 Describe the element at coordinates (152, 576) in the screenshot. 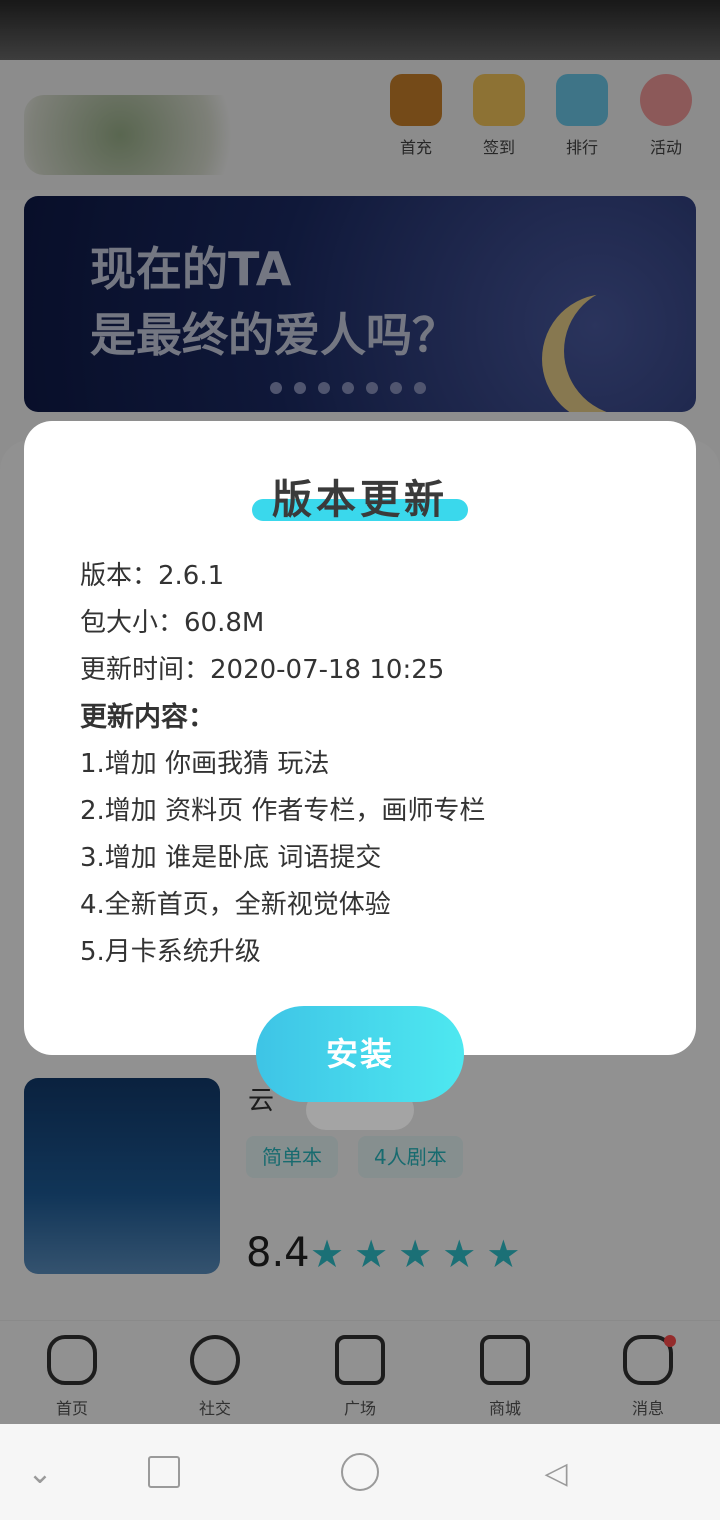

I see `version-text: 版本：2.6.1` at that location.